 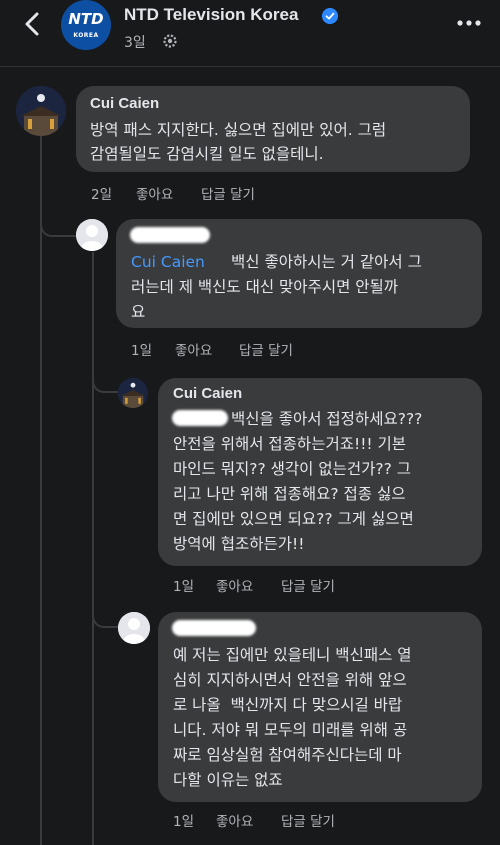 I want to click on comment-text-line: 심히 지지하시면서 안전을 위해 앞으, so click(x=290, y=680).